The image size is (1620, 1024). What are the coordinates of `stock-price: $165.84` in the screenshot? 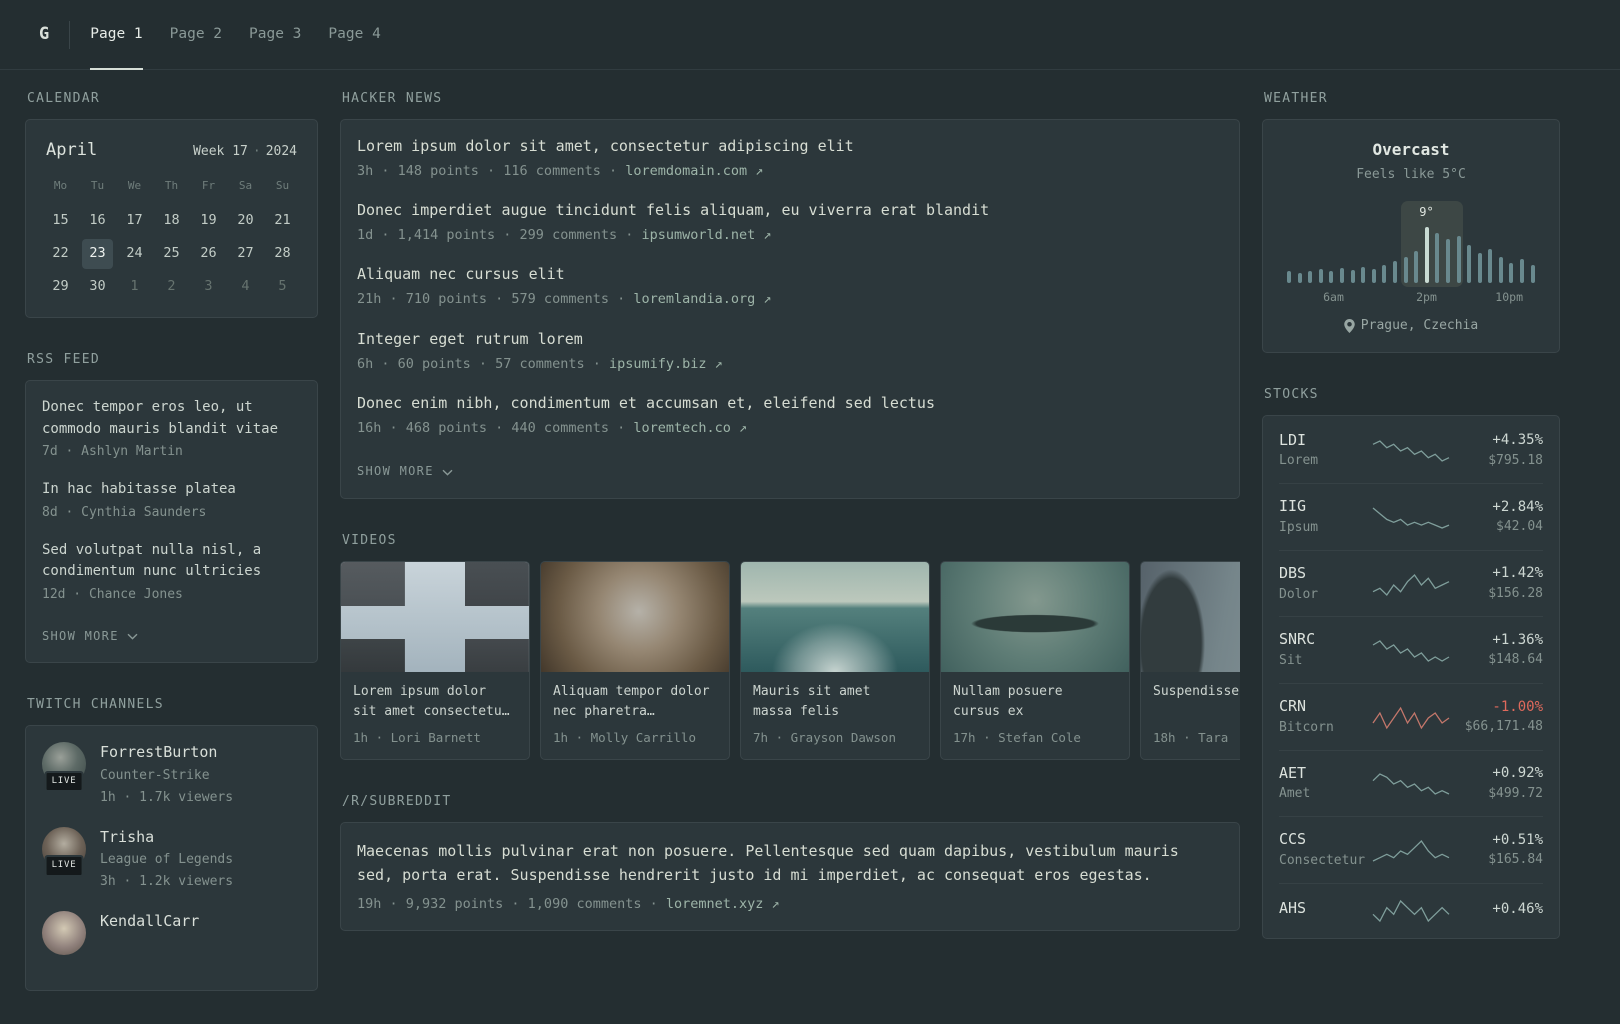 It's located at (1515, 860).